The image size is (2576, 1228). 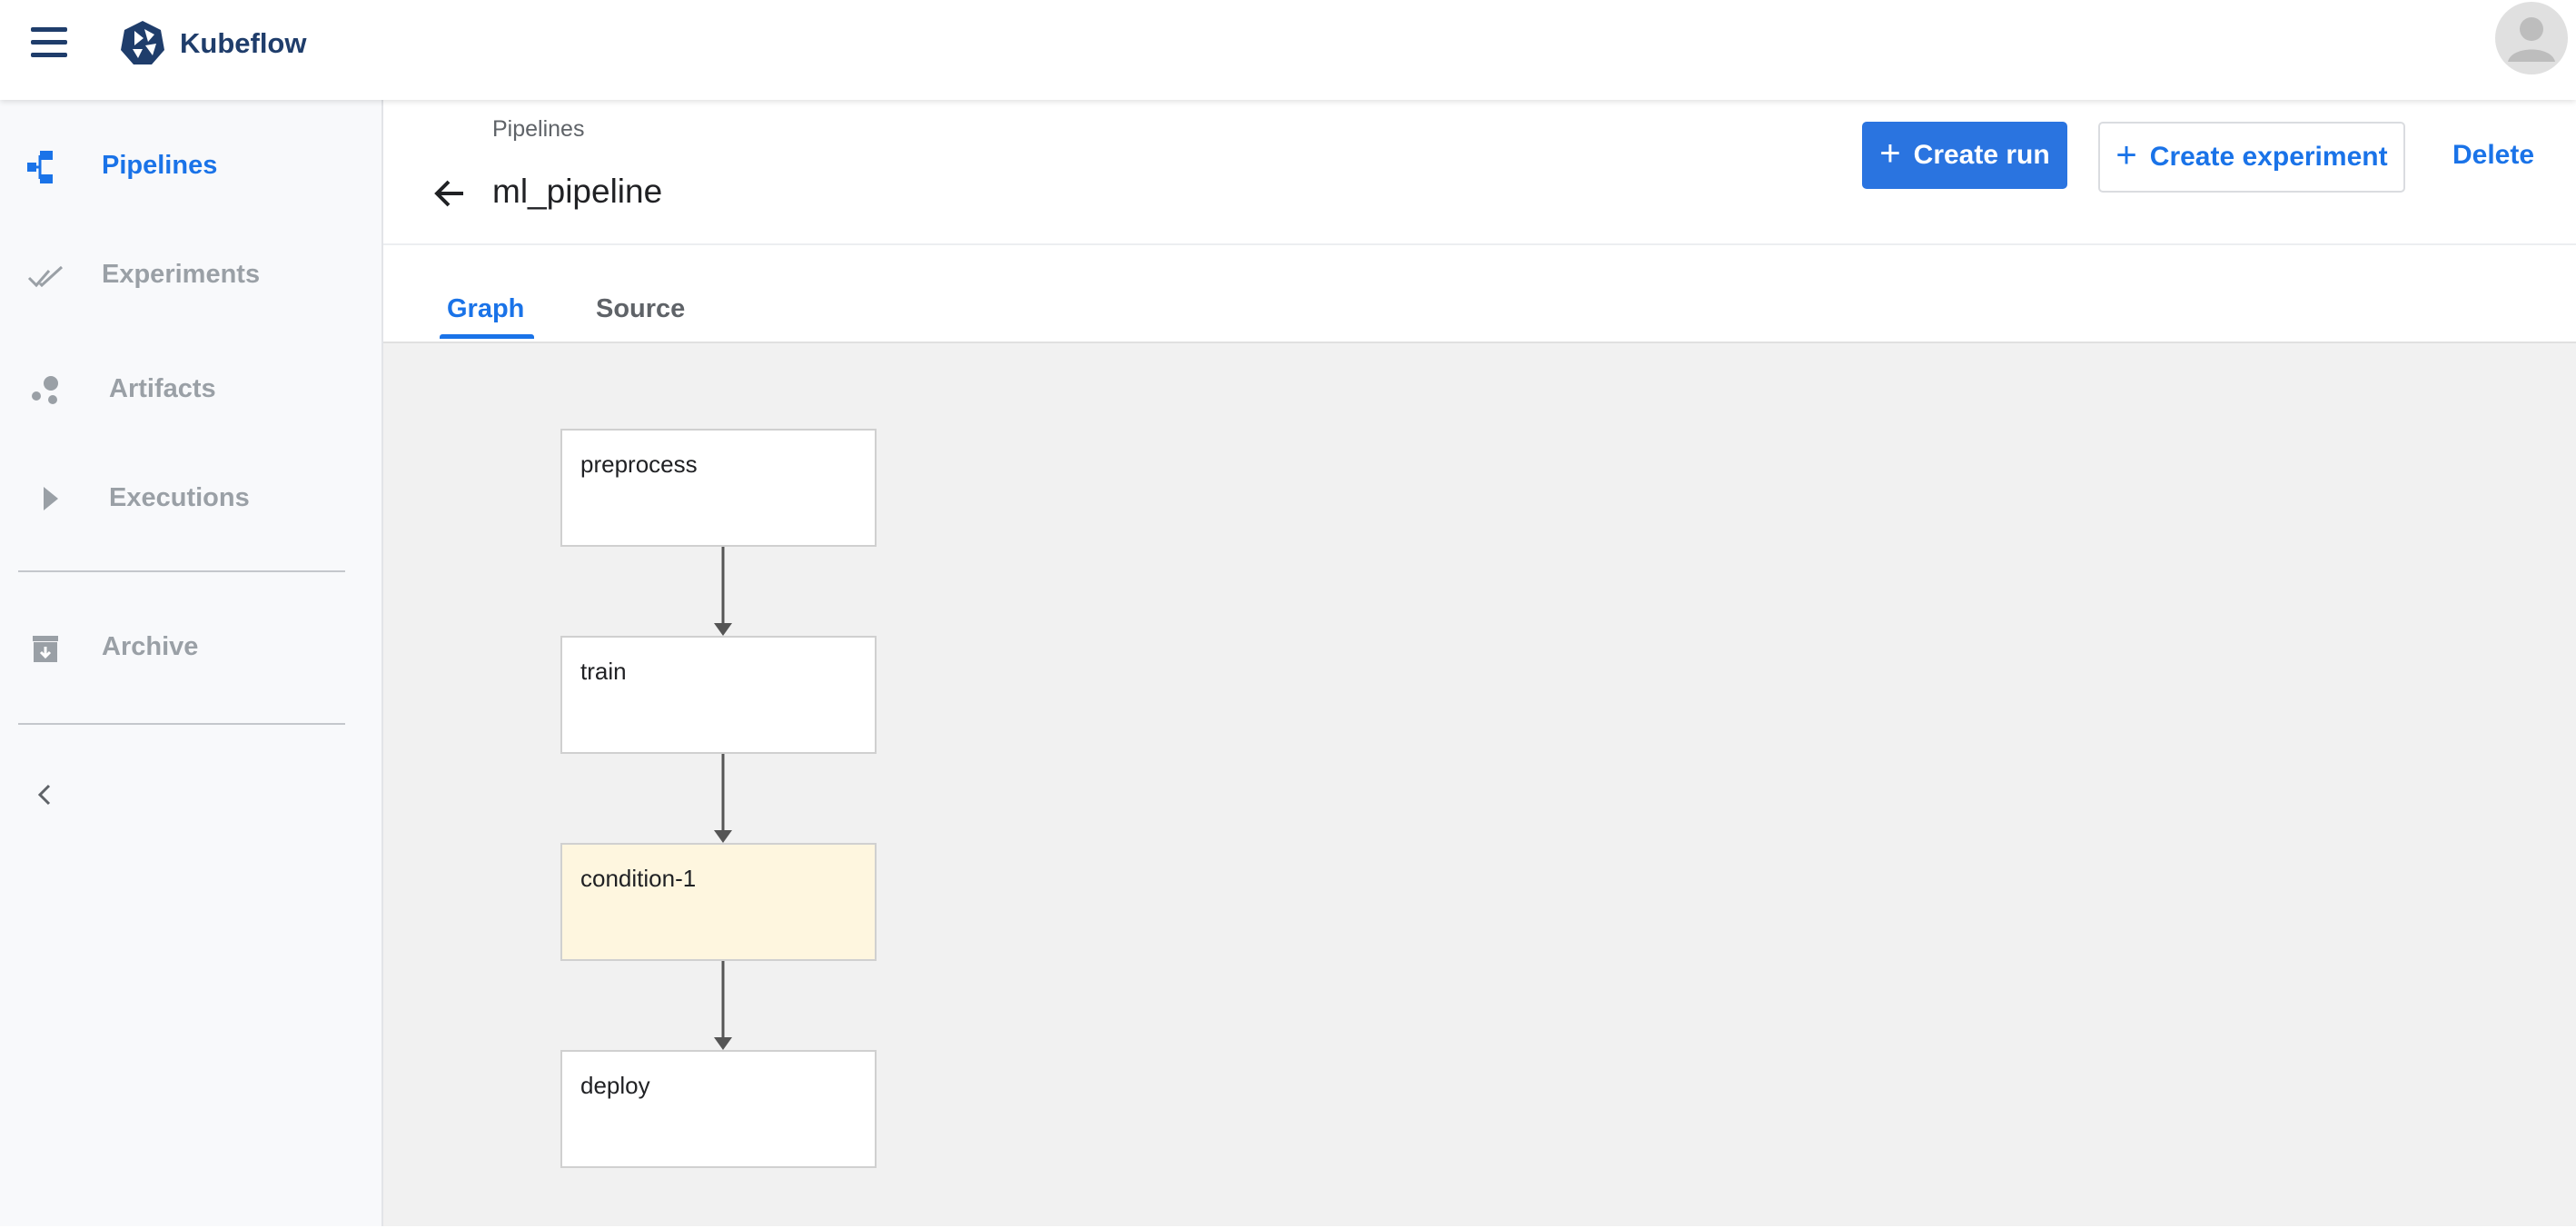 I want to click on hamburger-menu-icon, so click(x=50, y=43).